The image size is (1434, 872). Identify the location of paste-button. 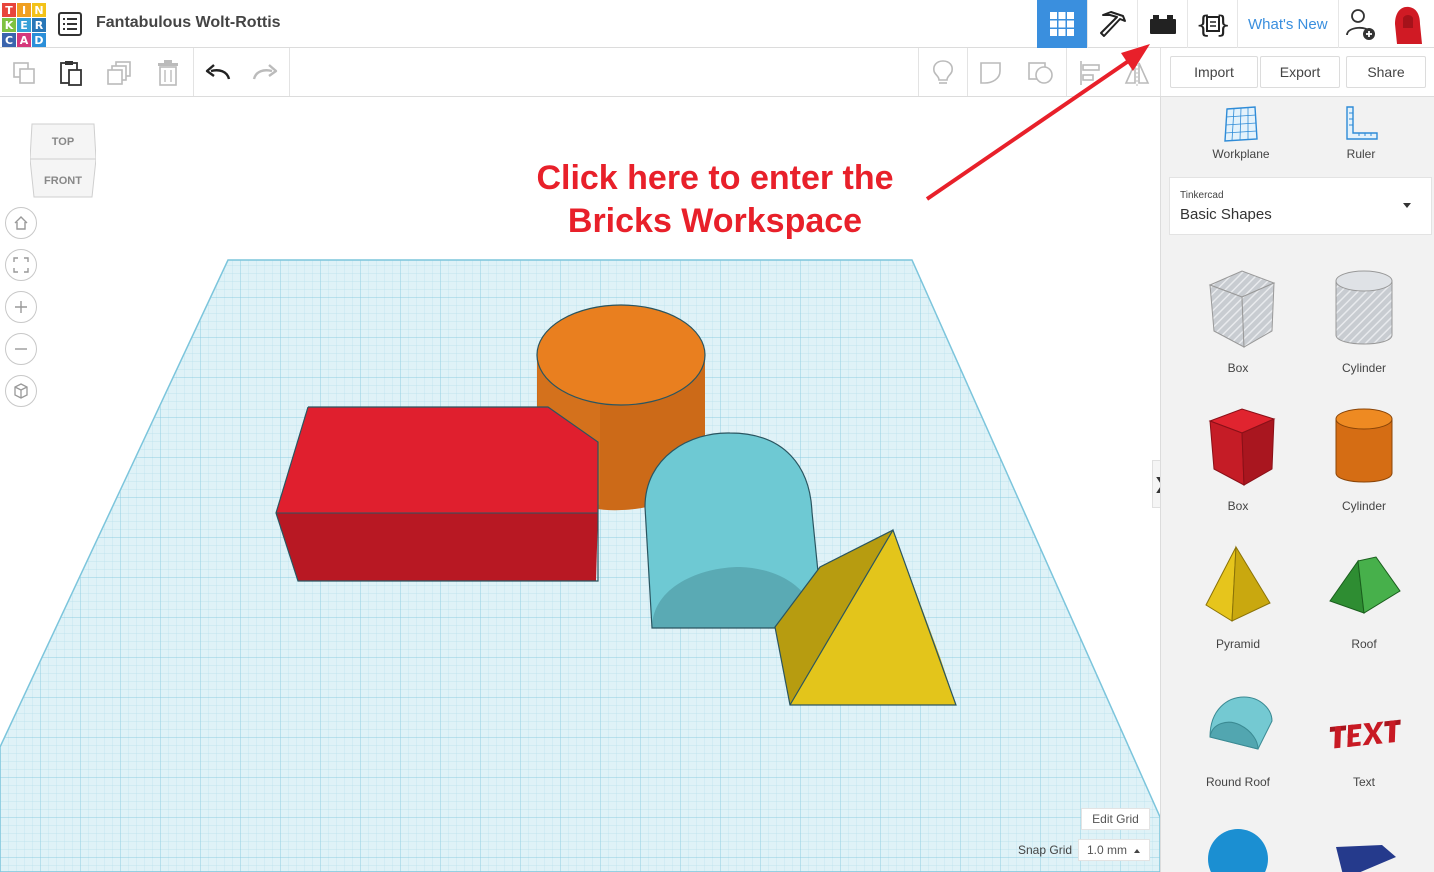
(71, 73).